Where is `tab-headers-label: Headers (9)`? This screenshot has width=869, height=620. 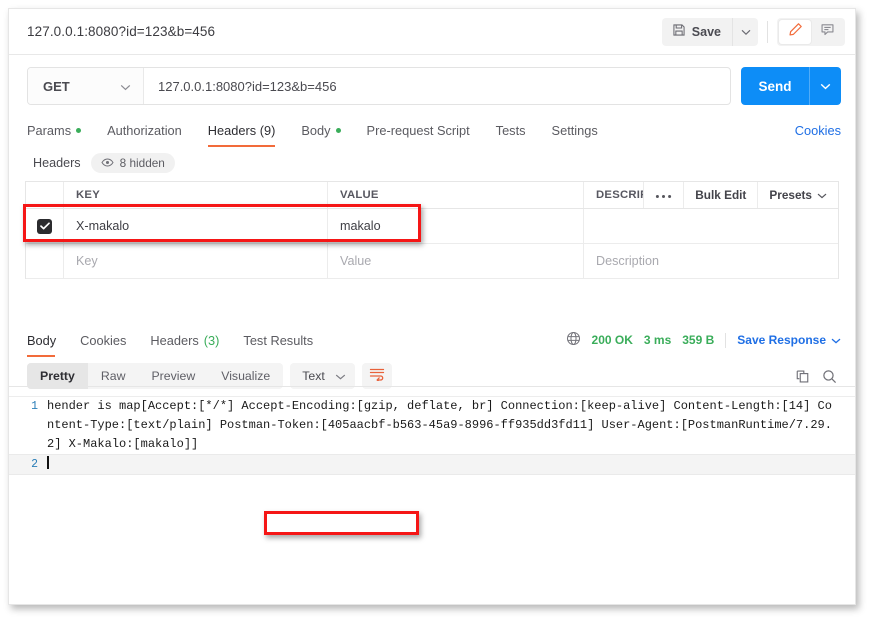
tab-headers-label: Headers (9) is located at coordinates (241, 130).